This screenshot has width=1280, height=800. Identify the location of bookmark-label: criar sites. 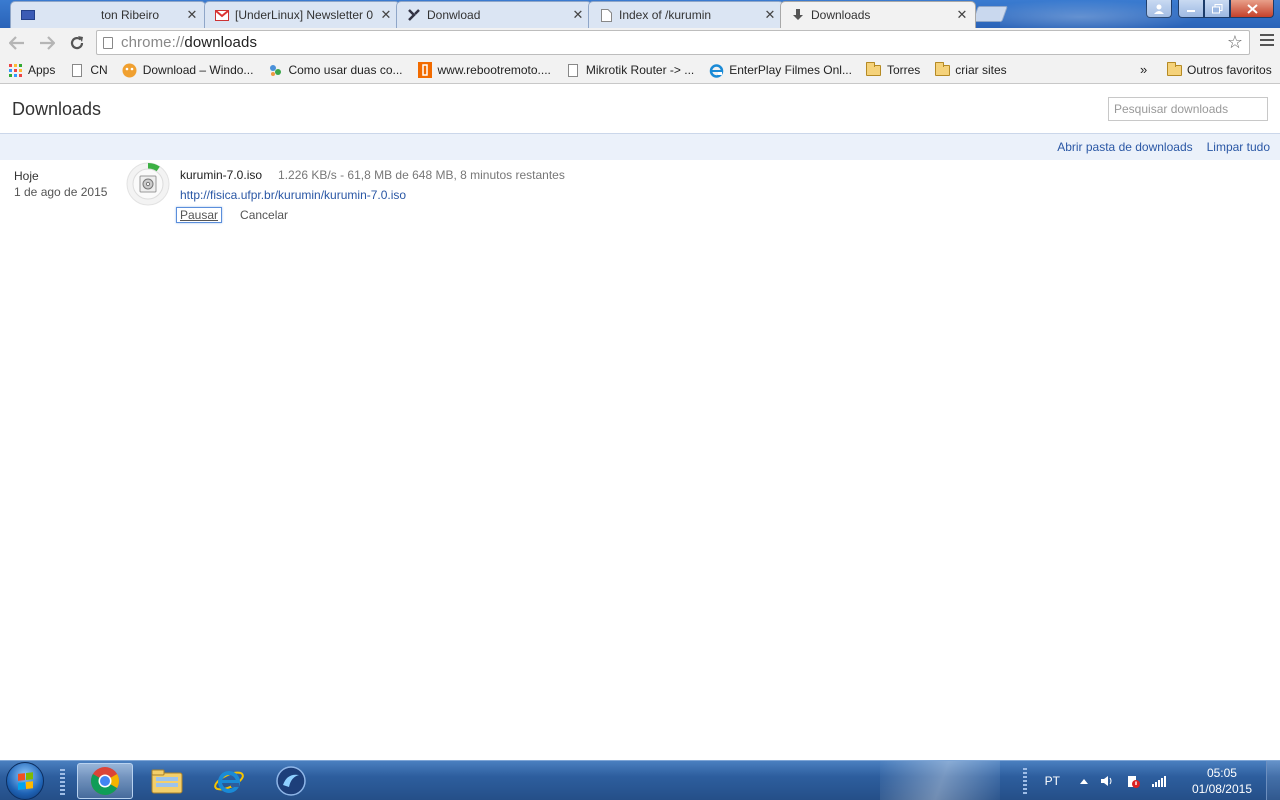
(981, 70).